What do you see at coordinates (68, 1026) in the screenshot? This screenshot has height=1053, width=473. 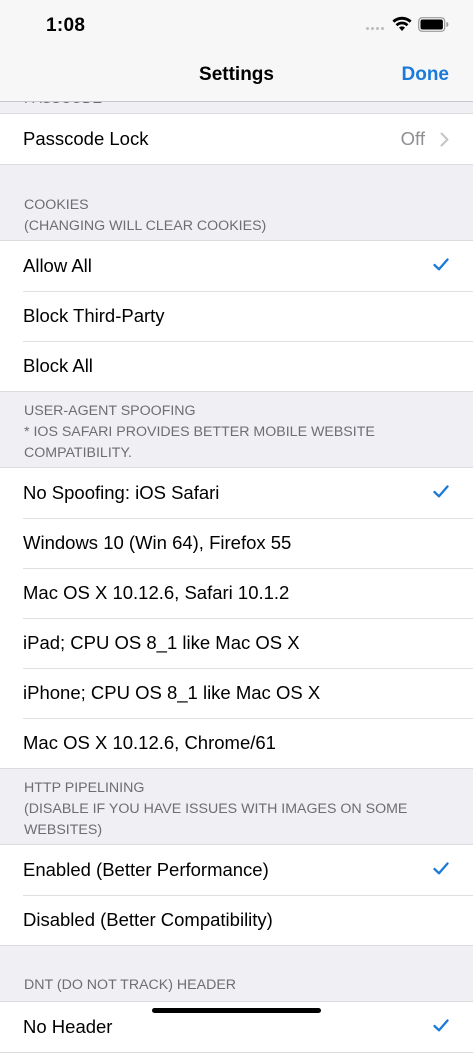 I see `dnt-option-label: No Header` at bounding box center [68, 1026].